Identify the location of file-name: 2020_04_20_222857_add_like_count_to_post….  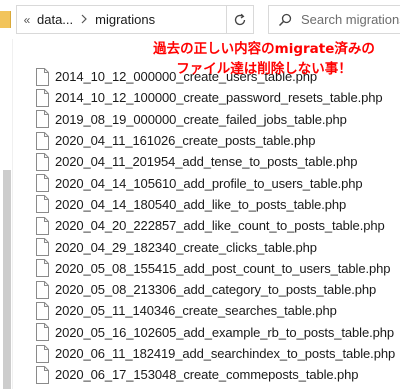
(220, 226).